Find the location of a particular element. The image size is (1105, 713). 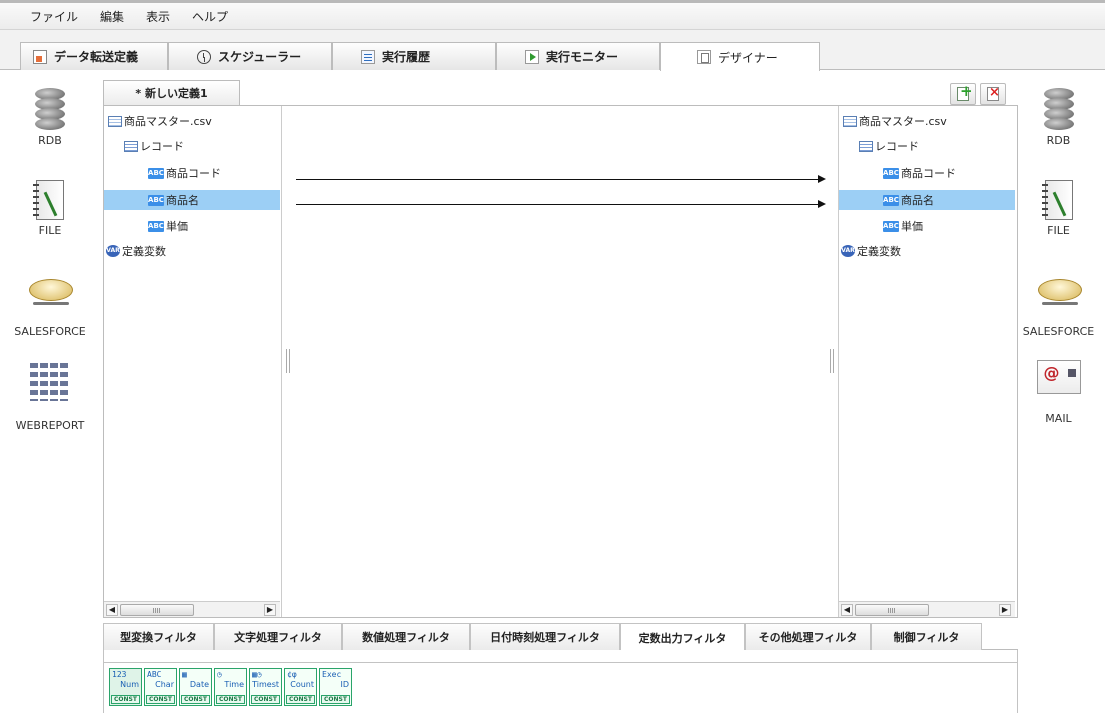

play-icon is located at coordinates (532, 56).